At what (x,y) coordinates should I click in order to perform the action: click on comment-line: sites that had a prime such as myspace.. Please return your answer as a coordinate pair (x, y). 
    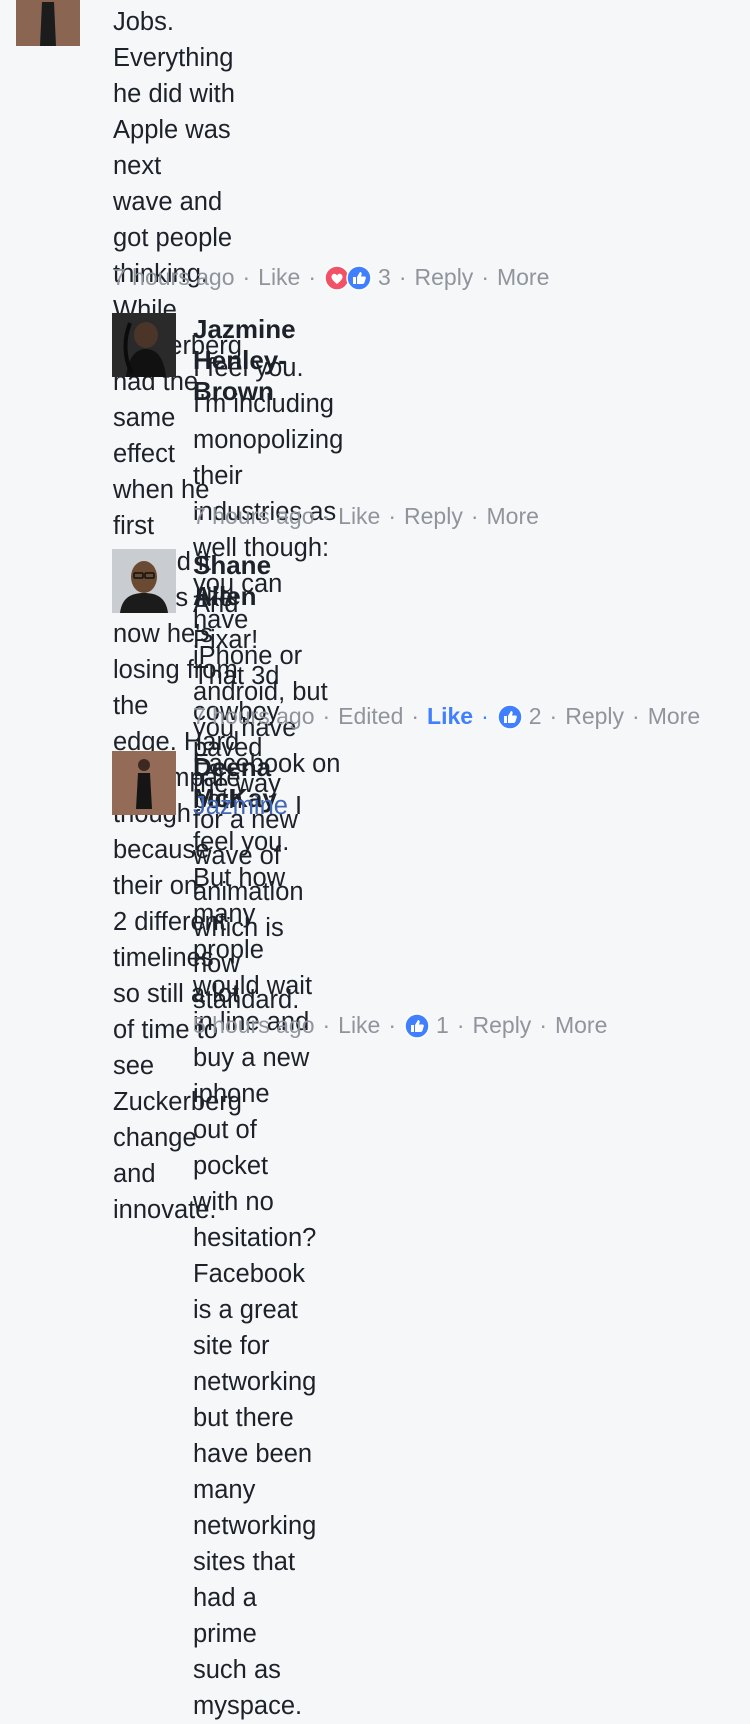
    Looking at the image, I should click on (248, 1634).